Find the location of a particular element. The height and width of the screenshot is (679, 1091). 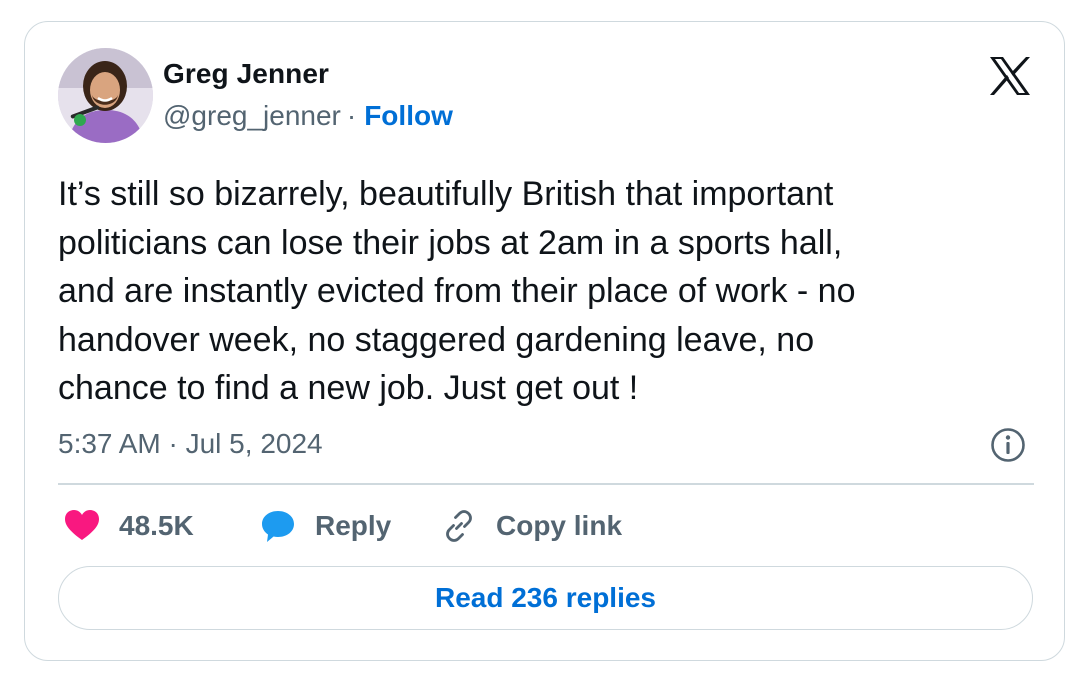

x-logo-icon is located at coordinates (1010, 76).